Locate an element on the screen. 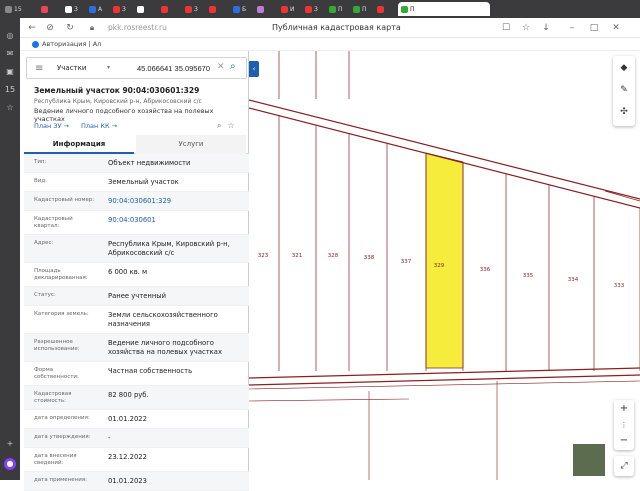  attribute-row: Вид: Земельный участок is located at coordinates (136, 182).